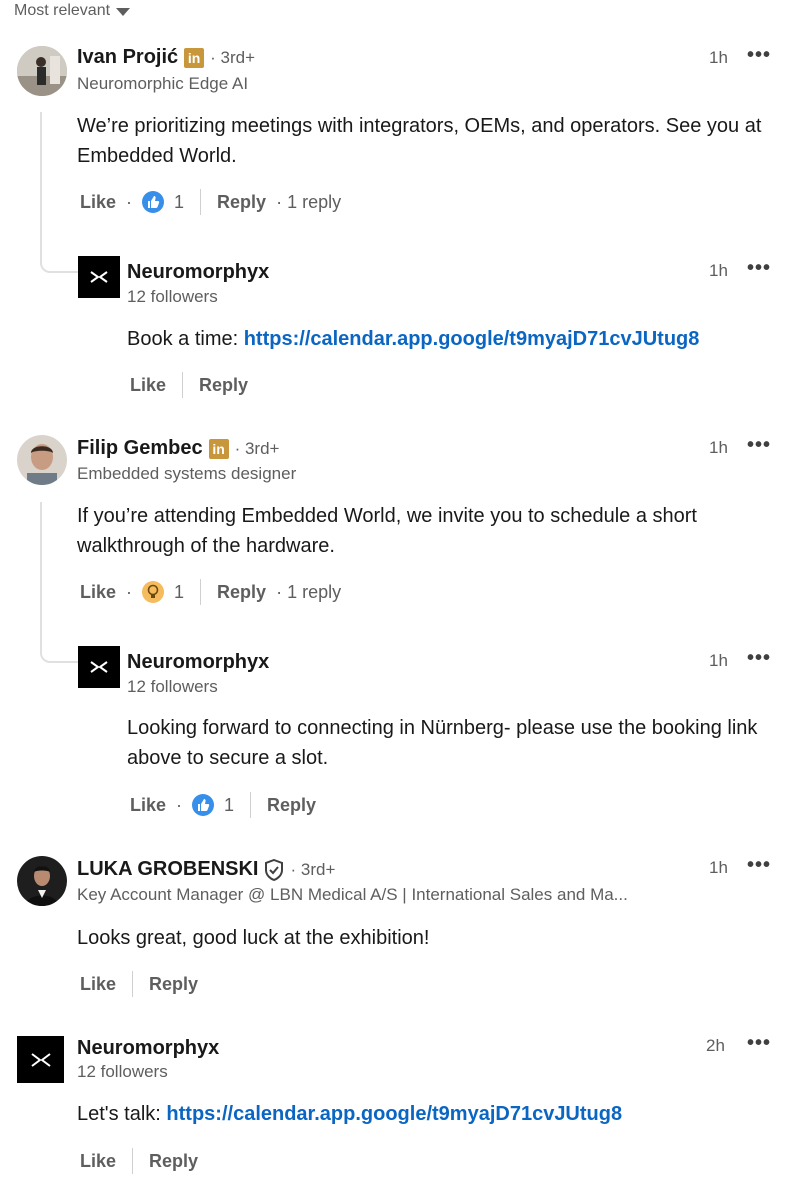 The width and height of the screenshot is (803, 1192). Describe the element at coordinates (167, 869) in the screenshot. I see `author-name: LUKA GROBENSKI` at that location.